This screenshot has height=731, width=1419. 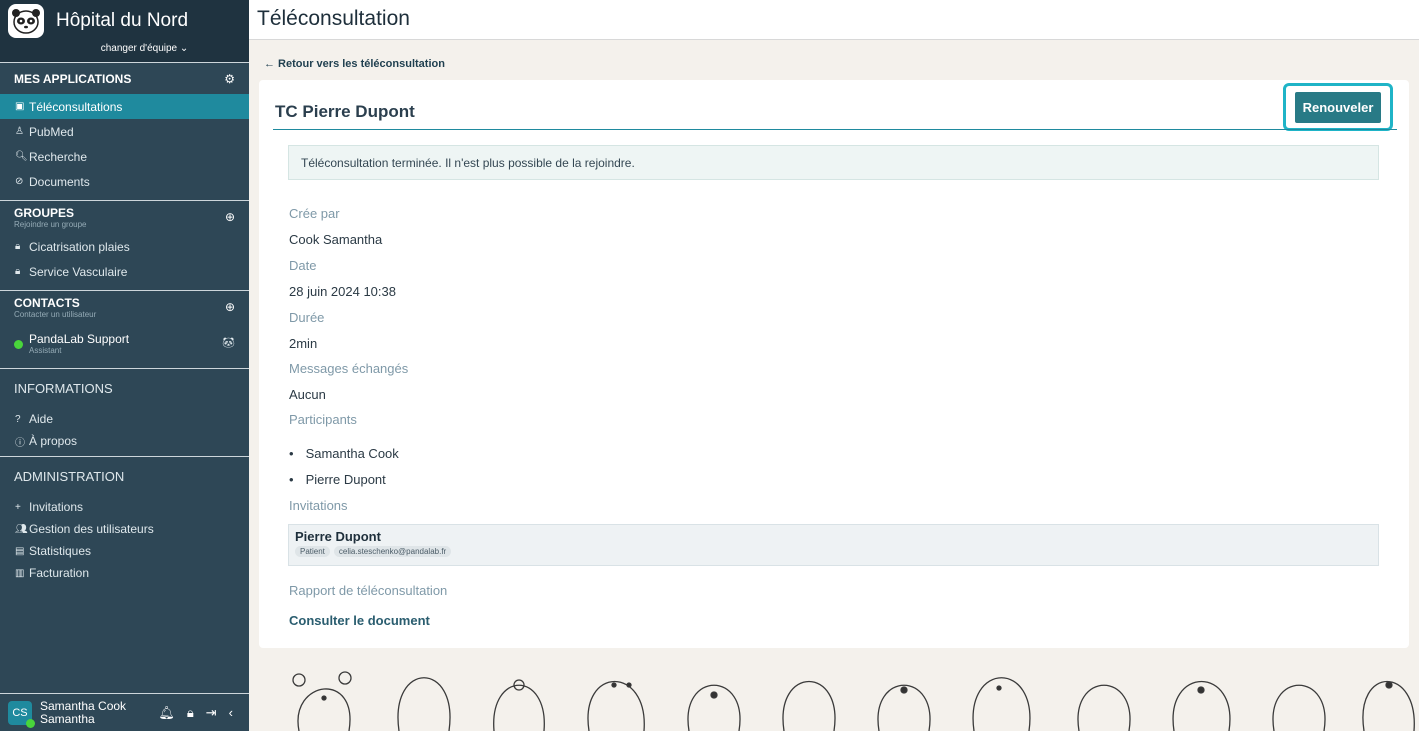 What do you see at coordinates (124, 156) in the screenshot?
I see `sidebar-item-recherche: 🔍︎ Recherche` at bounding box center [124, 156].